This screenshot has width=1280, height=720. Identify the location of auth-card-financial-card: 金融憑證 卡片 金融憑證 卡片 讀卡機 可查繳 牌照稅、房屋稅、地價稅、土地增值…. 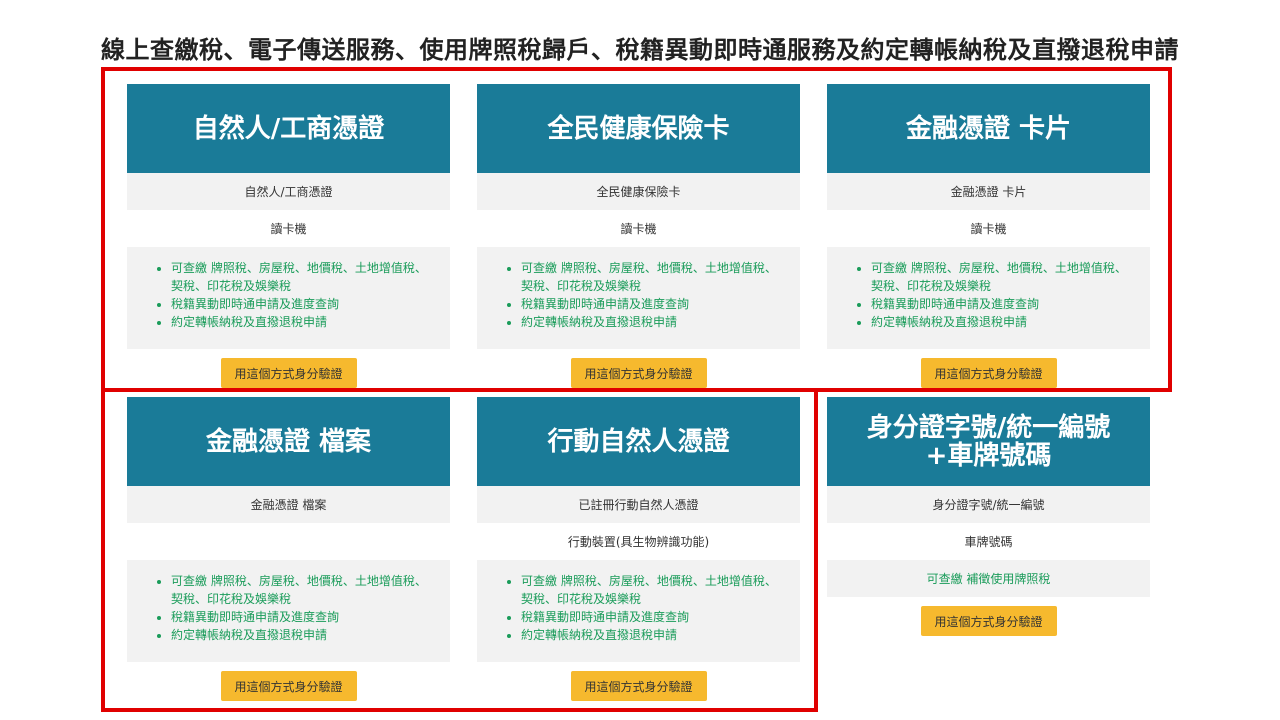
(988, 236).